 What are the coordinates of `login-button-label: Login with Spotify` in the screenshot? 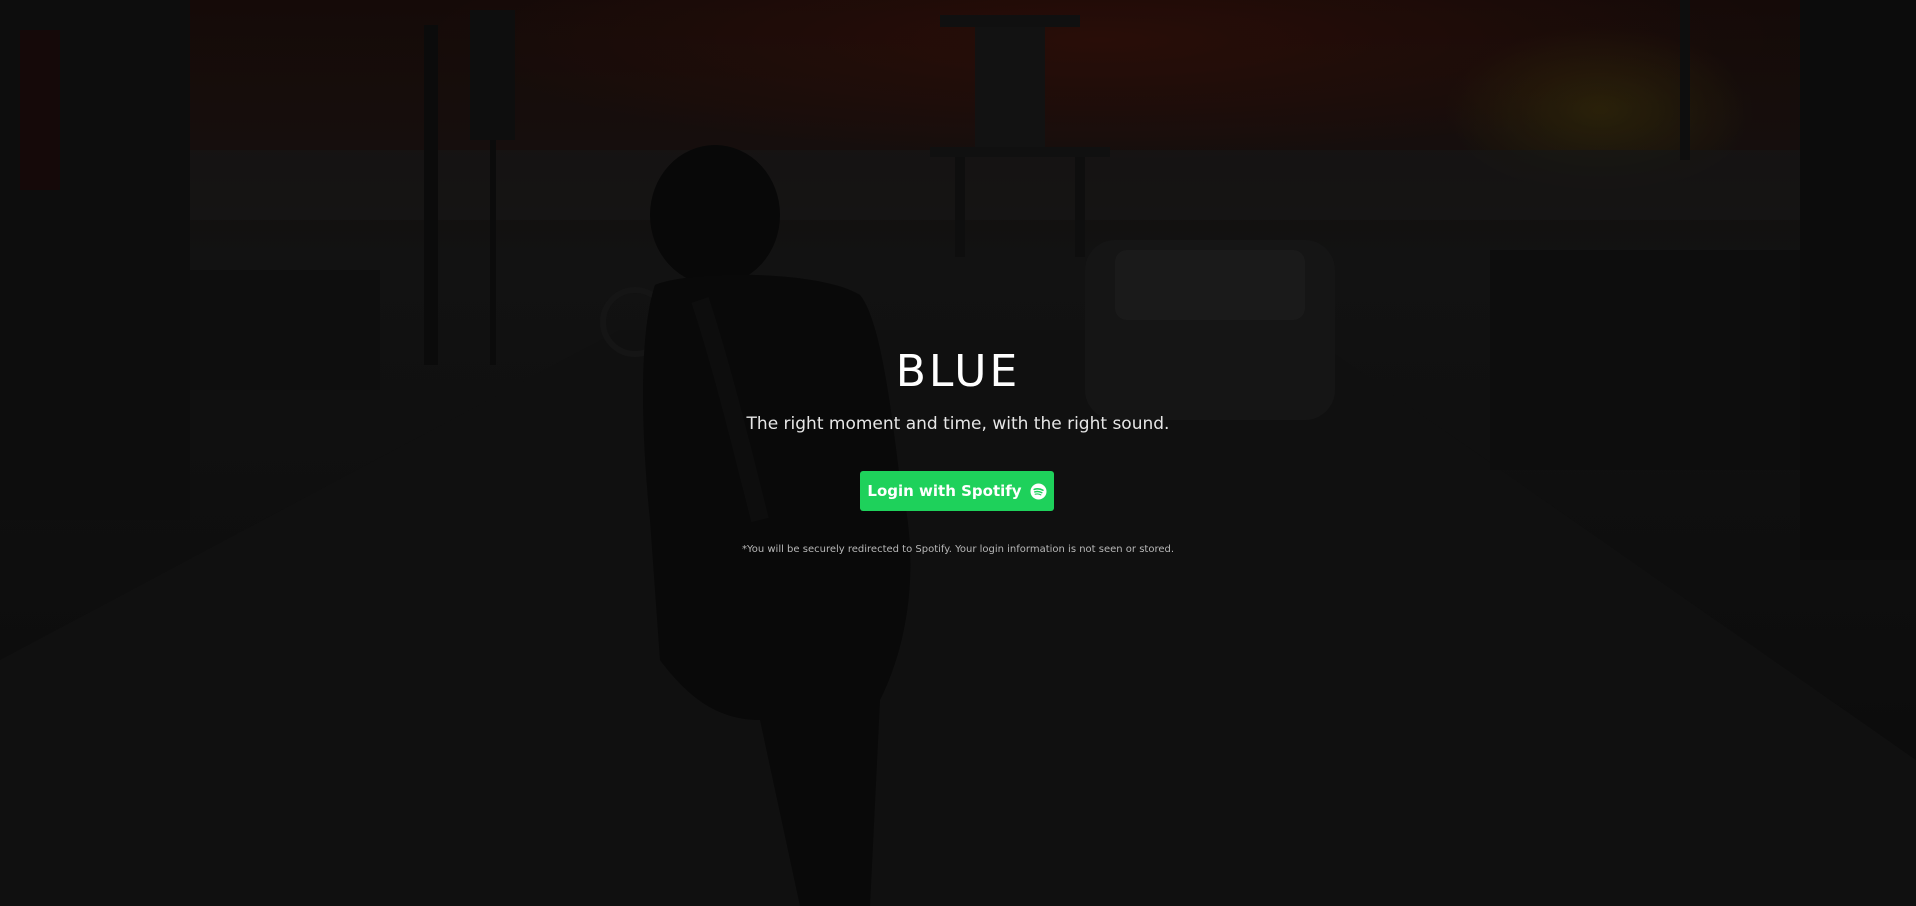 It's located at (944, 491).